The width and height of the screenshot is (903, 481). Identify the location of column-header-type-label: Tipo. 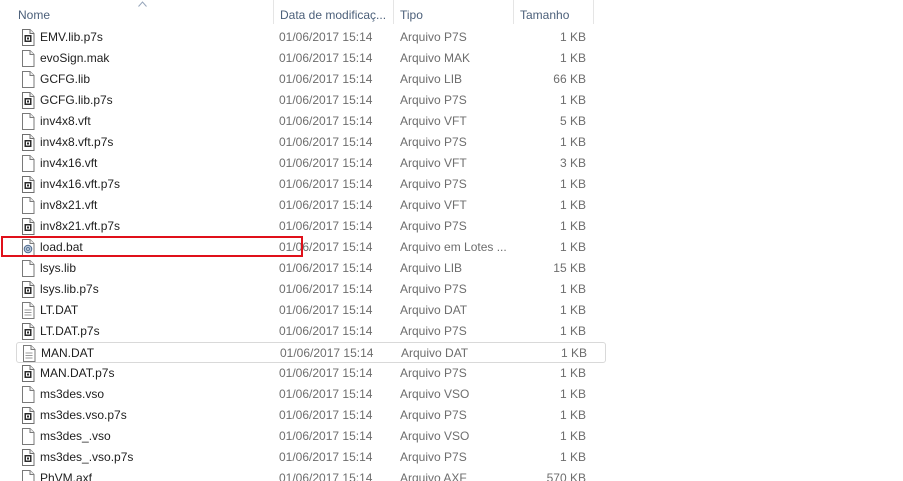
(411, 15).